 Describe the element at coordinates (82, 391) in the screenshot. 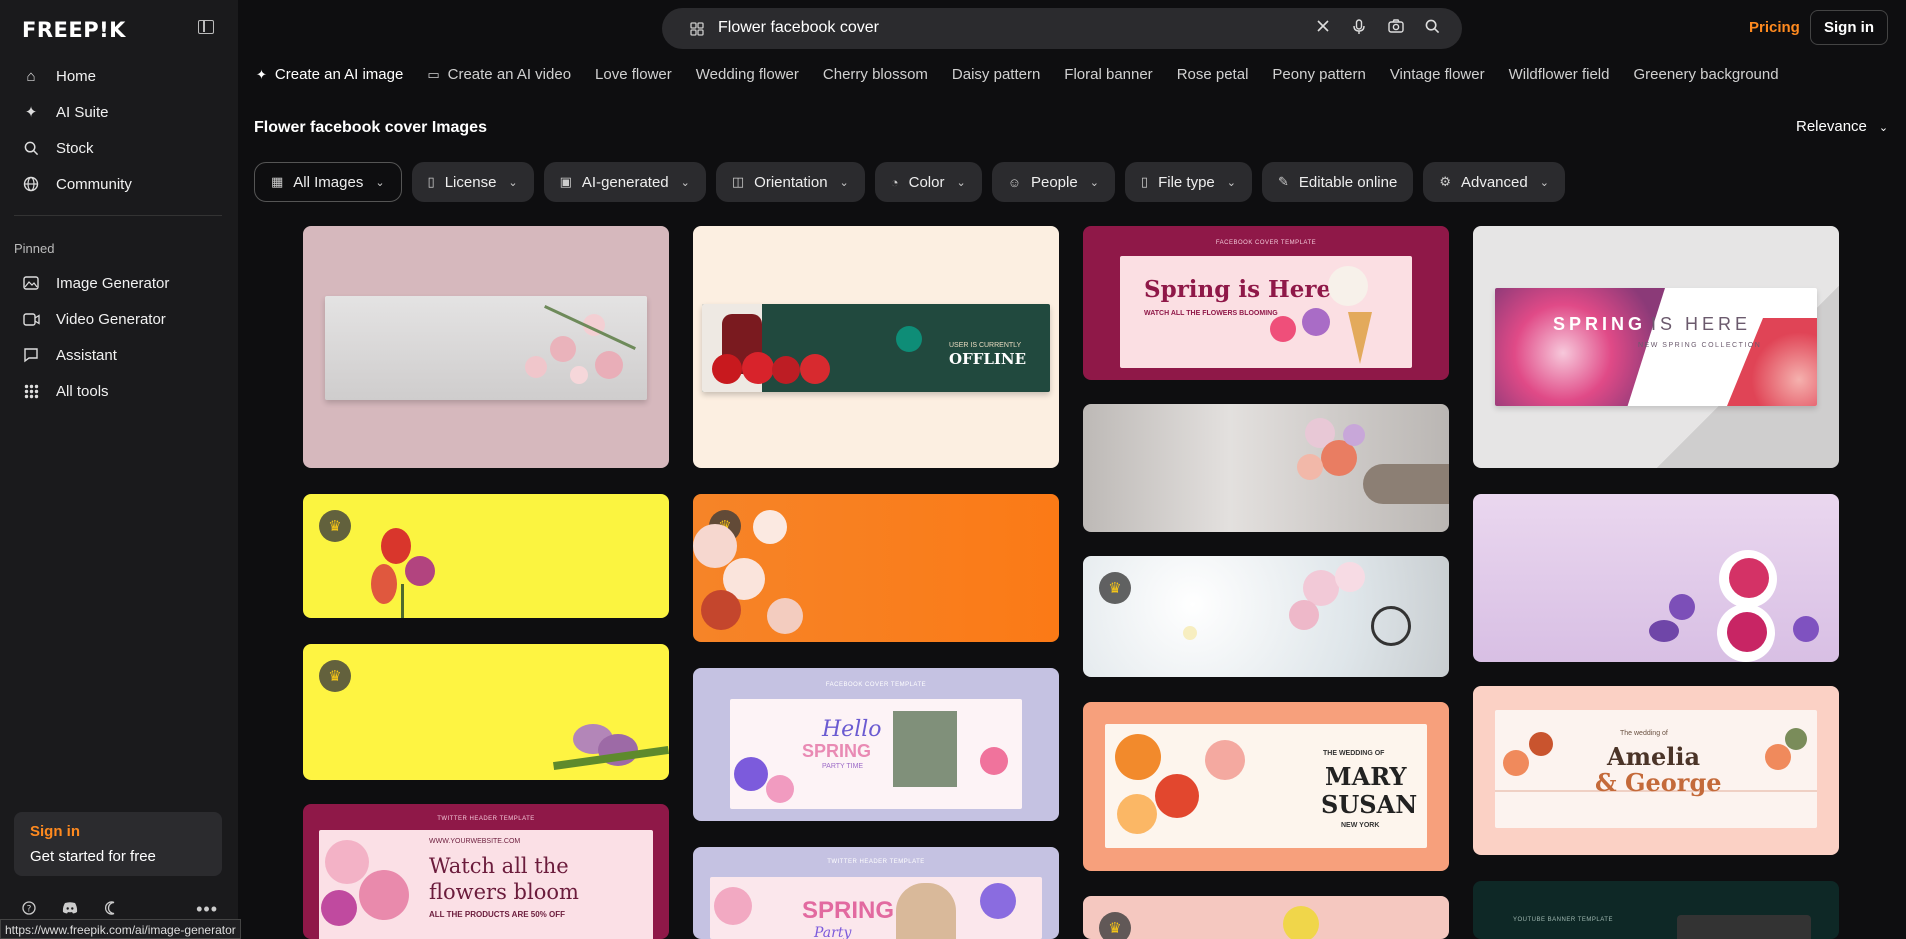

I see `nav-label: All tools` at that location.